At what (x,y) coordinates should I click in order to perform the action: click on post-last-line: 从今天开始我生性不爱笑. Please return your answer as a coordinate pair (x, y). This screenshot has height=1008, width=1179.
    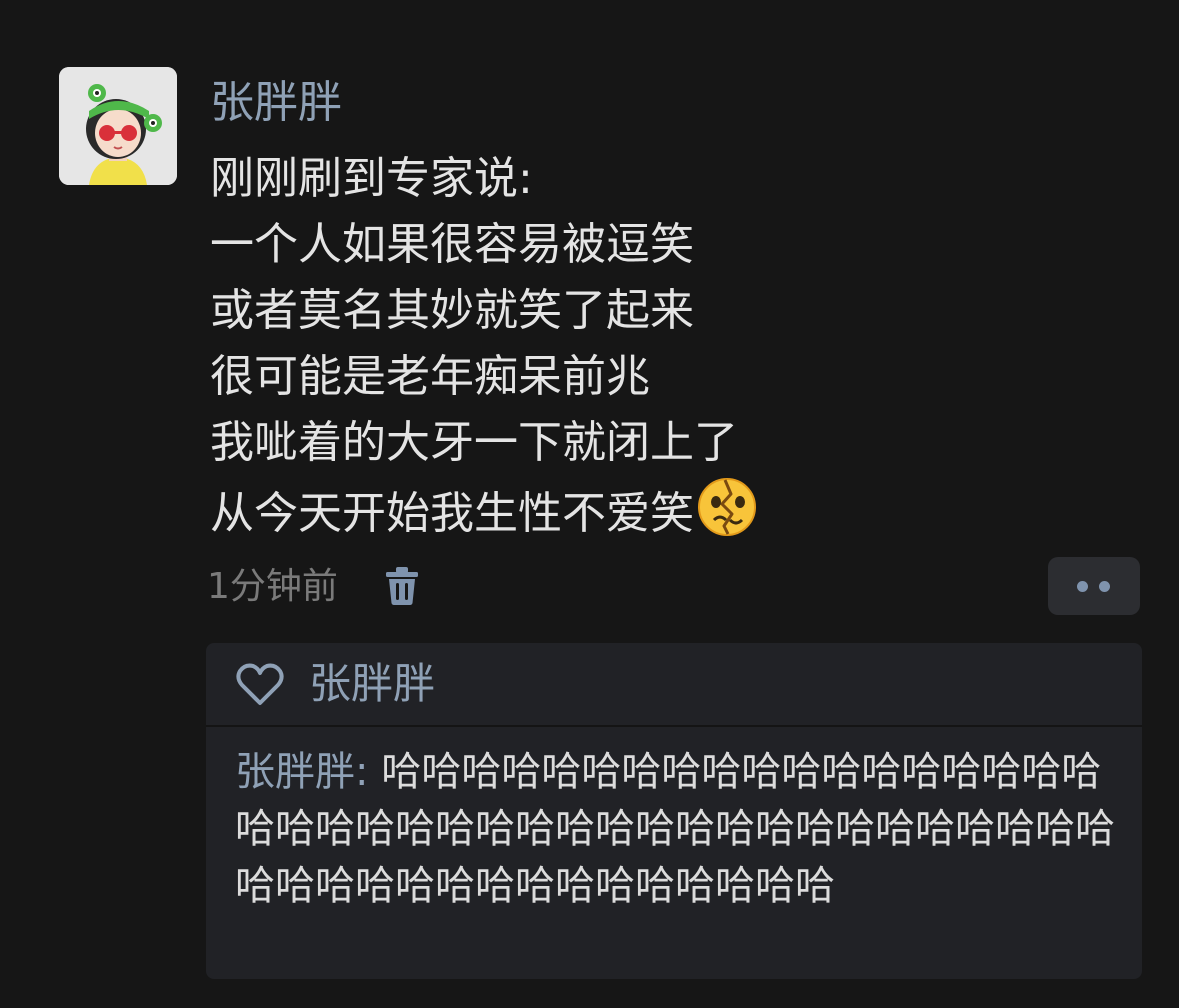
    Looking at the image, I should click on (680, 511).